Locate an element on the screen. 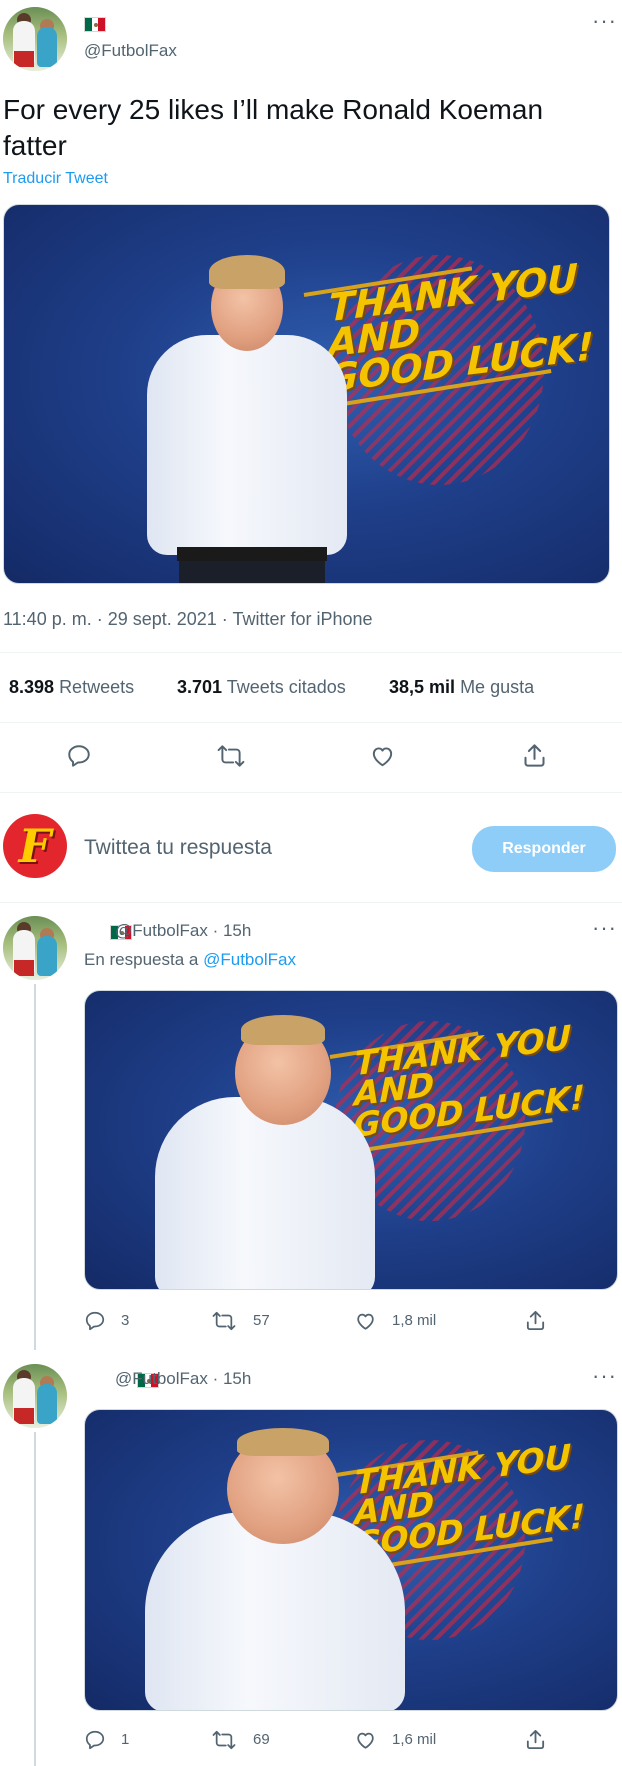 The image size is (622, 1766). very-enlarged-man-figure is located at coordinates (280, 1565).